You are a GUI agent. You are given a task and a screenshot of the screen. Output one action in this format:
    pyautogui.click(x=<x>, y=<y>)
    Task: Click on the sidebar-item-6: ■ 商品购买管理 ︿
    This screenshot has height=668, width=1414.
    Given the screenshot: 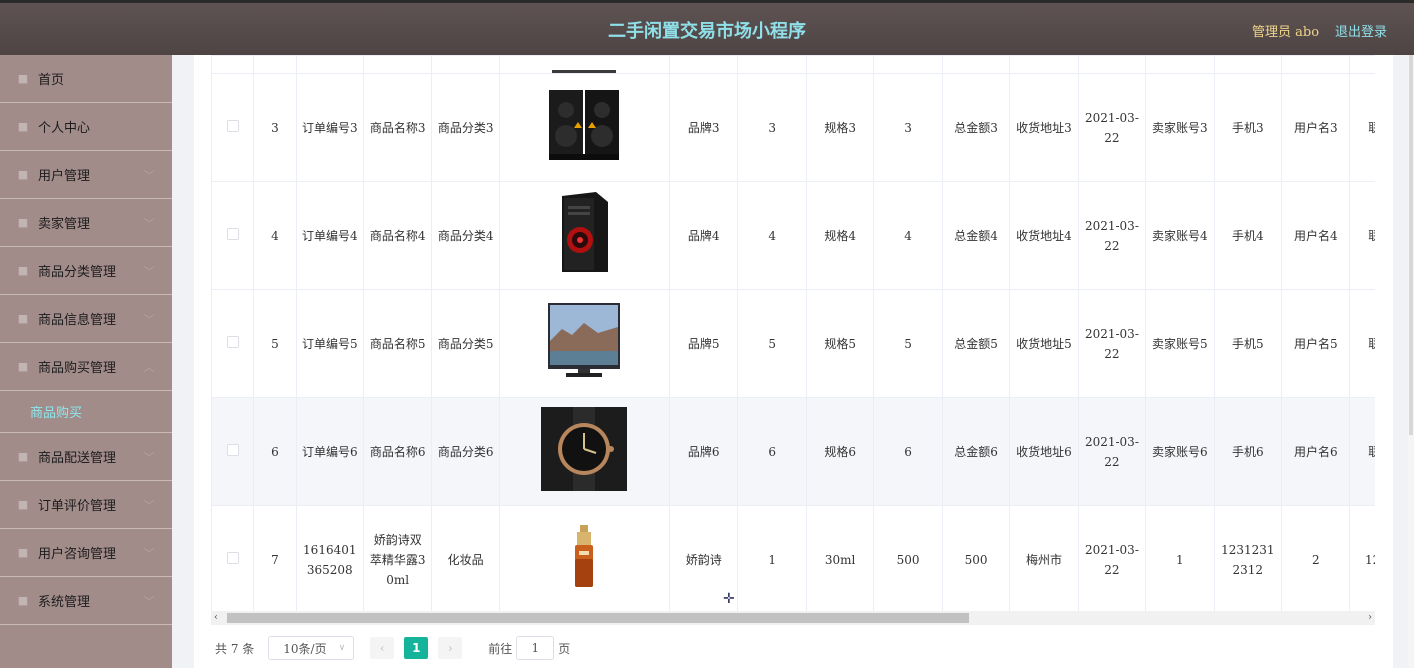 What is the action you would take?
    pyautogui.click(x=86, y=367)
    